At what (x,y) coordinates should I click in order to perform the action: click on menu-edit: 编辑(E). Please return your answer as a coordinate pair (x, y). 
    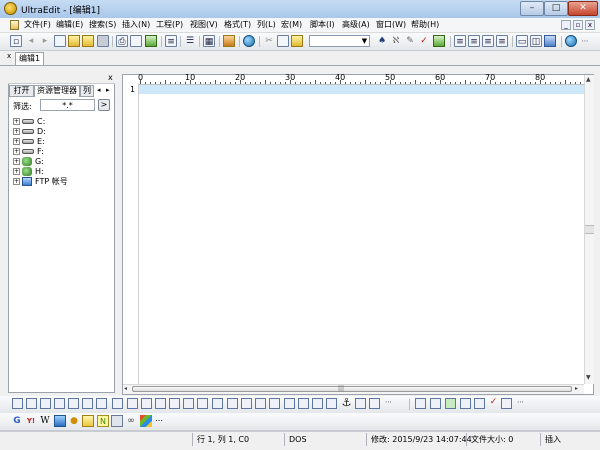
    Looking at the image, I should click on (69, 24).